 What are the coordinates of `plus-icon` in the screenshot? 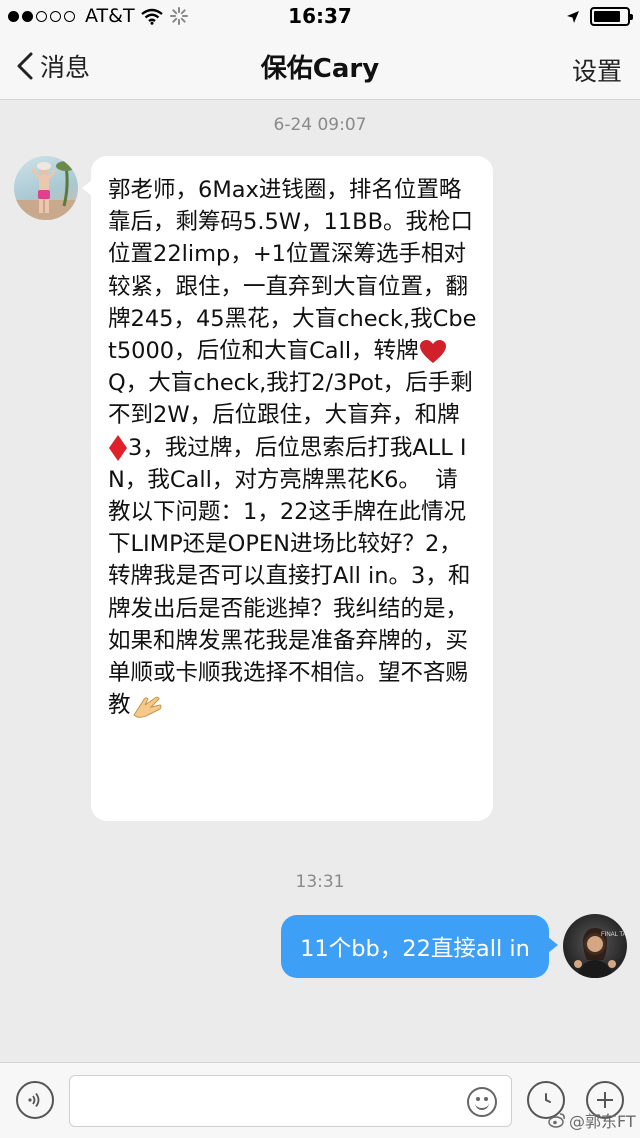 It's located at (605, 1100).